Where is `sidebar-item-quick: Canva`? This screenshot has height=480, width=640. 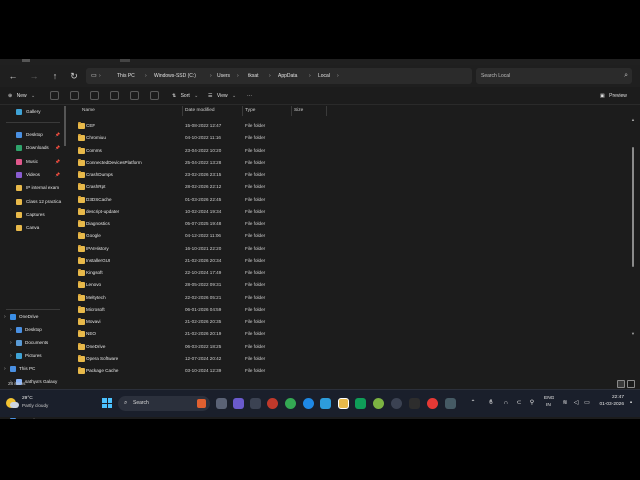 sidebar-item-quick: Canva is located at coordinates (33, 228).